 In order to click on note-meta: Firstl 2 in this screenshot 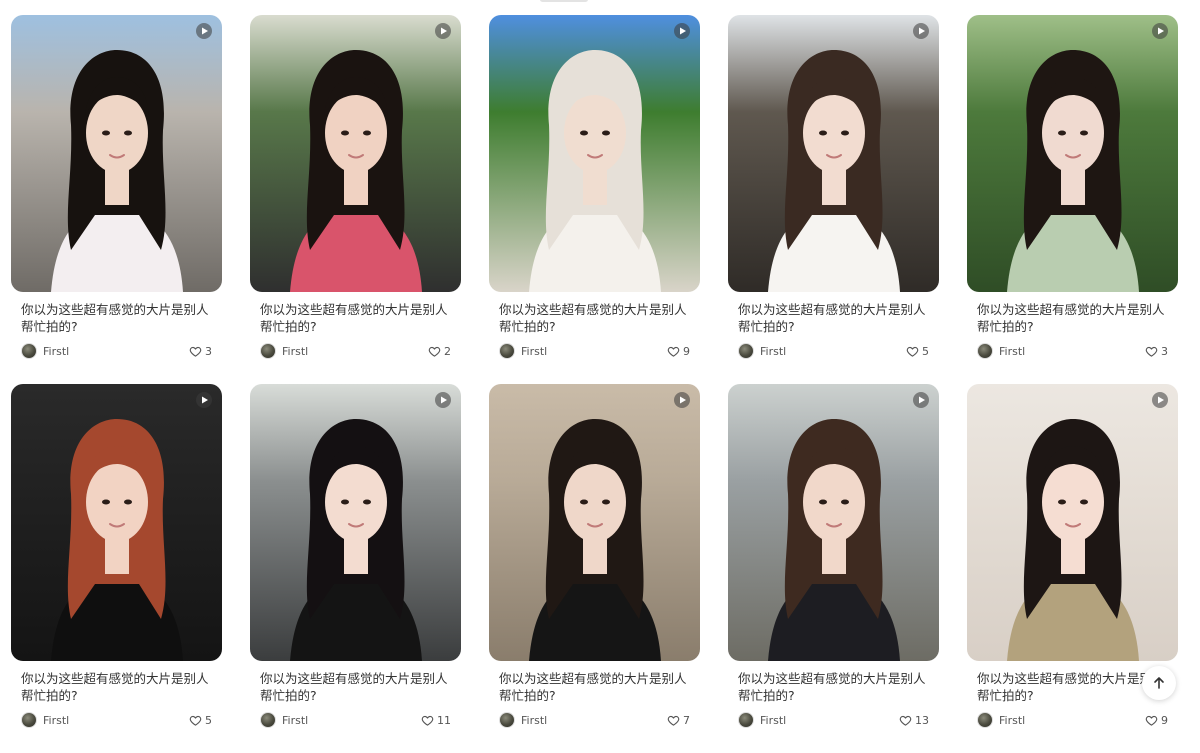, I will do `click(355, 351)`.